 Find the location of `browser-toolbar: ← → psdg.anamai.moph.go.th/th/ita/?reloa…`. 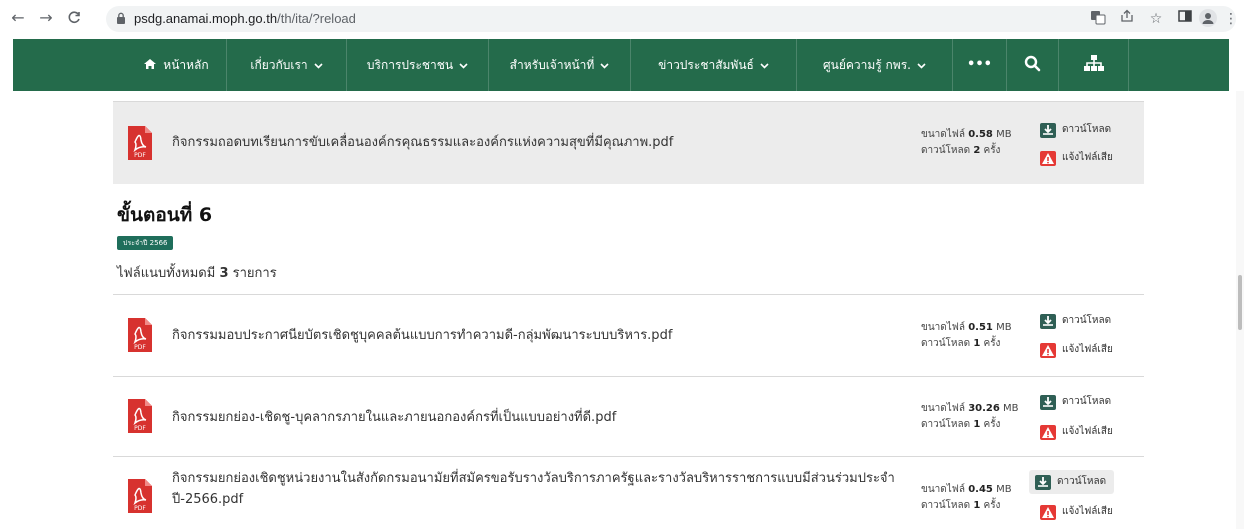

browser-toolbar: ← → psdg.anamai.moph.go.th/th/ita/?reloa… is located at coordinates (622, 18).